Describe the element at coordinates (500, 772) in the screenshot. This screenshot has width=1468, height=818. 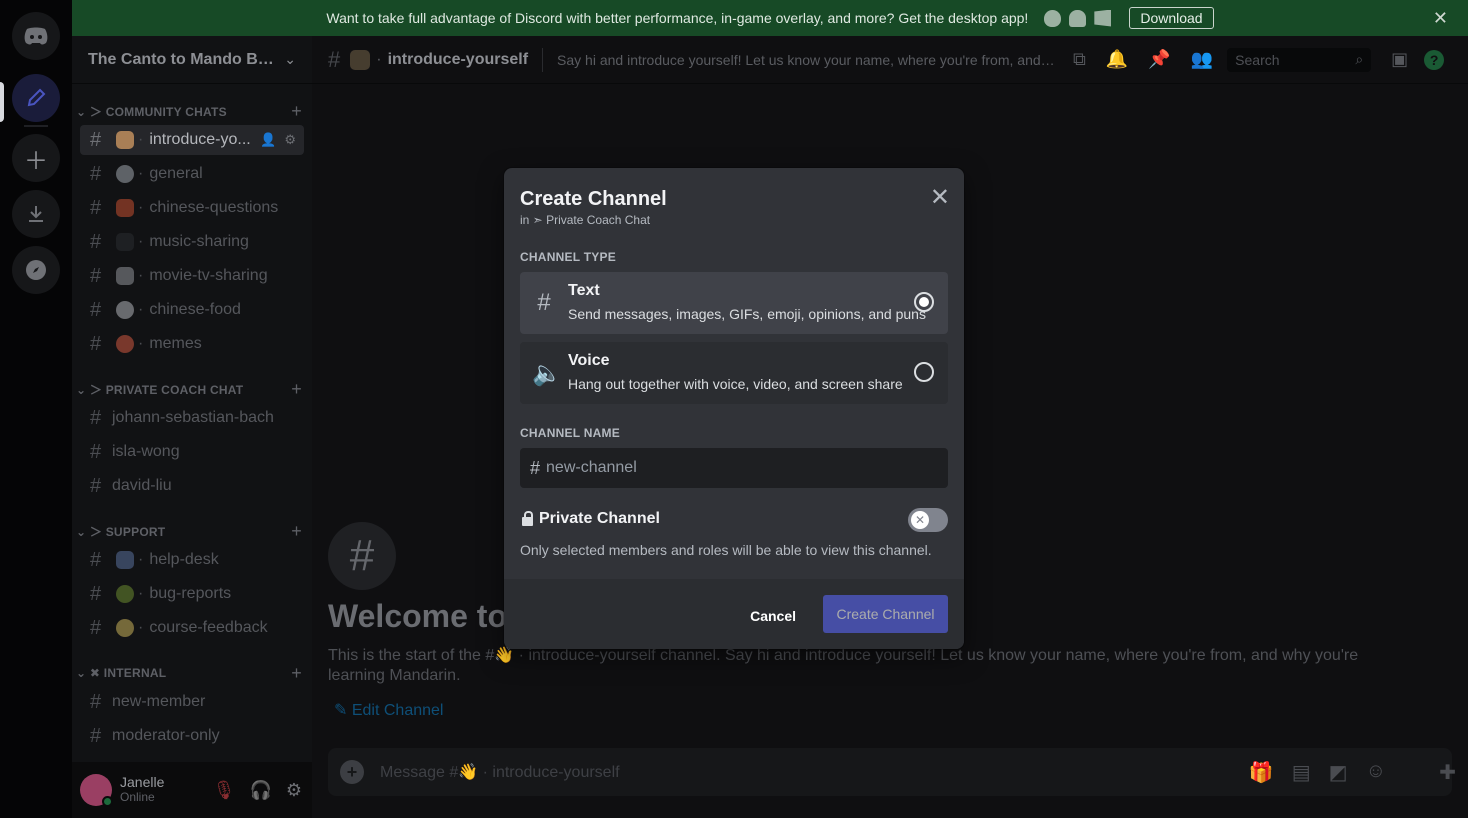
I see `message-input: Message #👋 · introduce-yourself` at that location.